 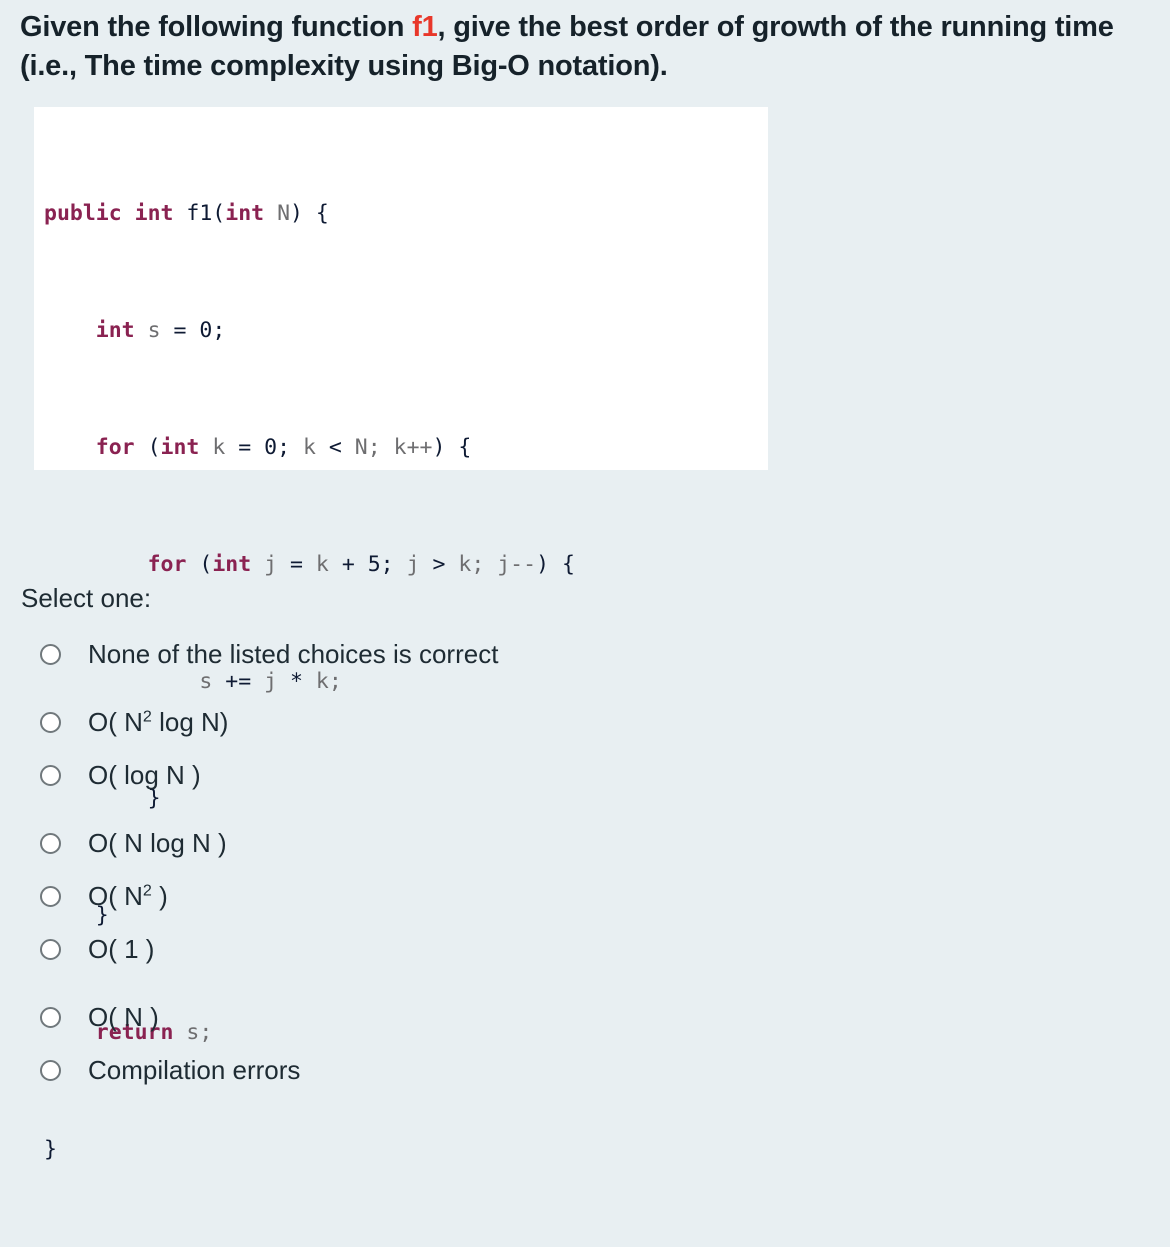 I want to click on option-label: O( N2 log N), so click(x=158, y=722).